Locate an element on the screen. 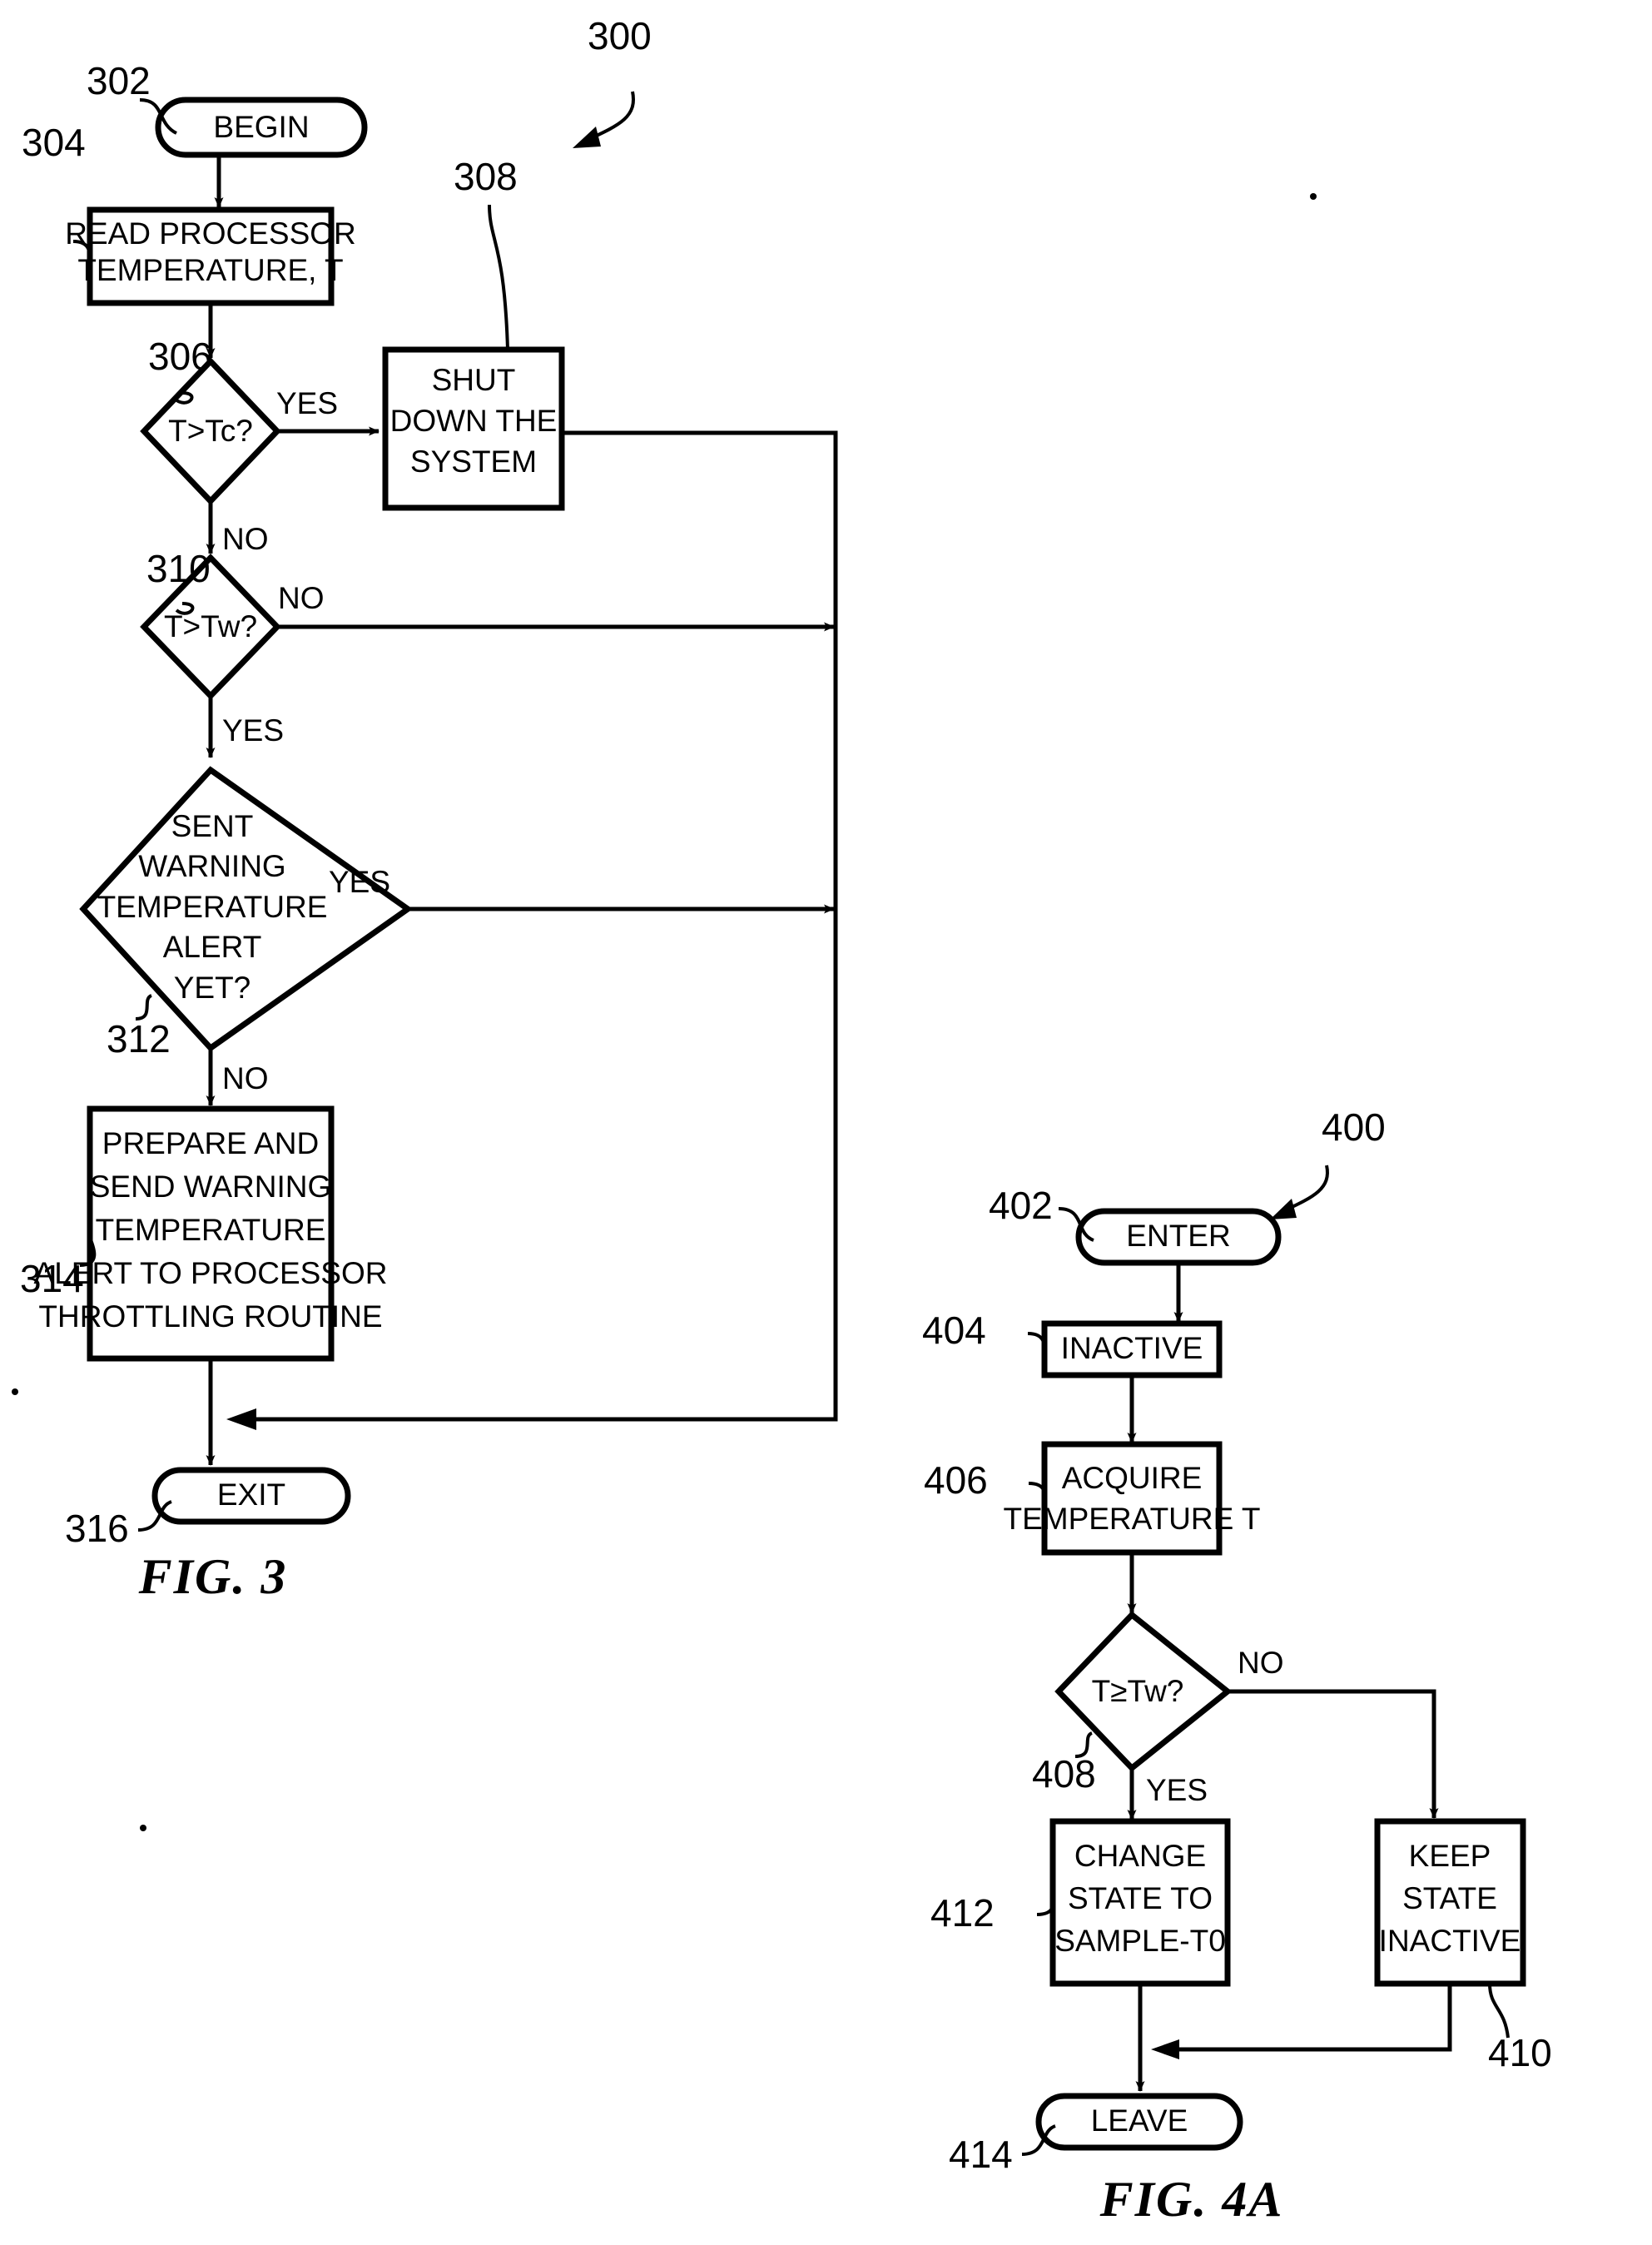 The height and width of the screenshot is (2245, 1652). node-312-line-1: SENT is located at coordinates (212, 826).